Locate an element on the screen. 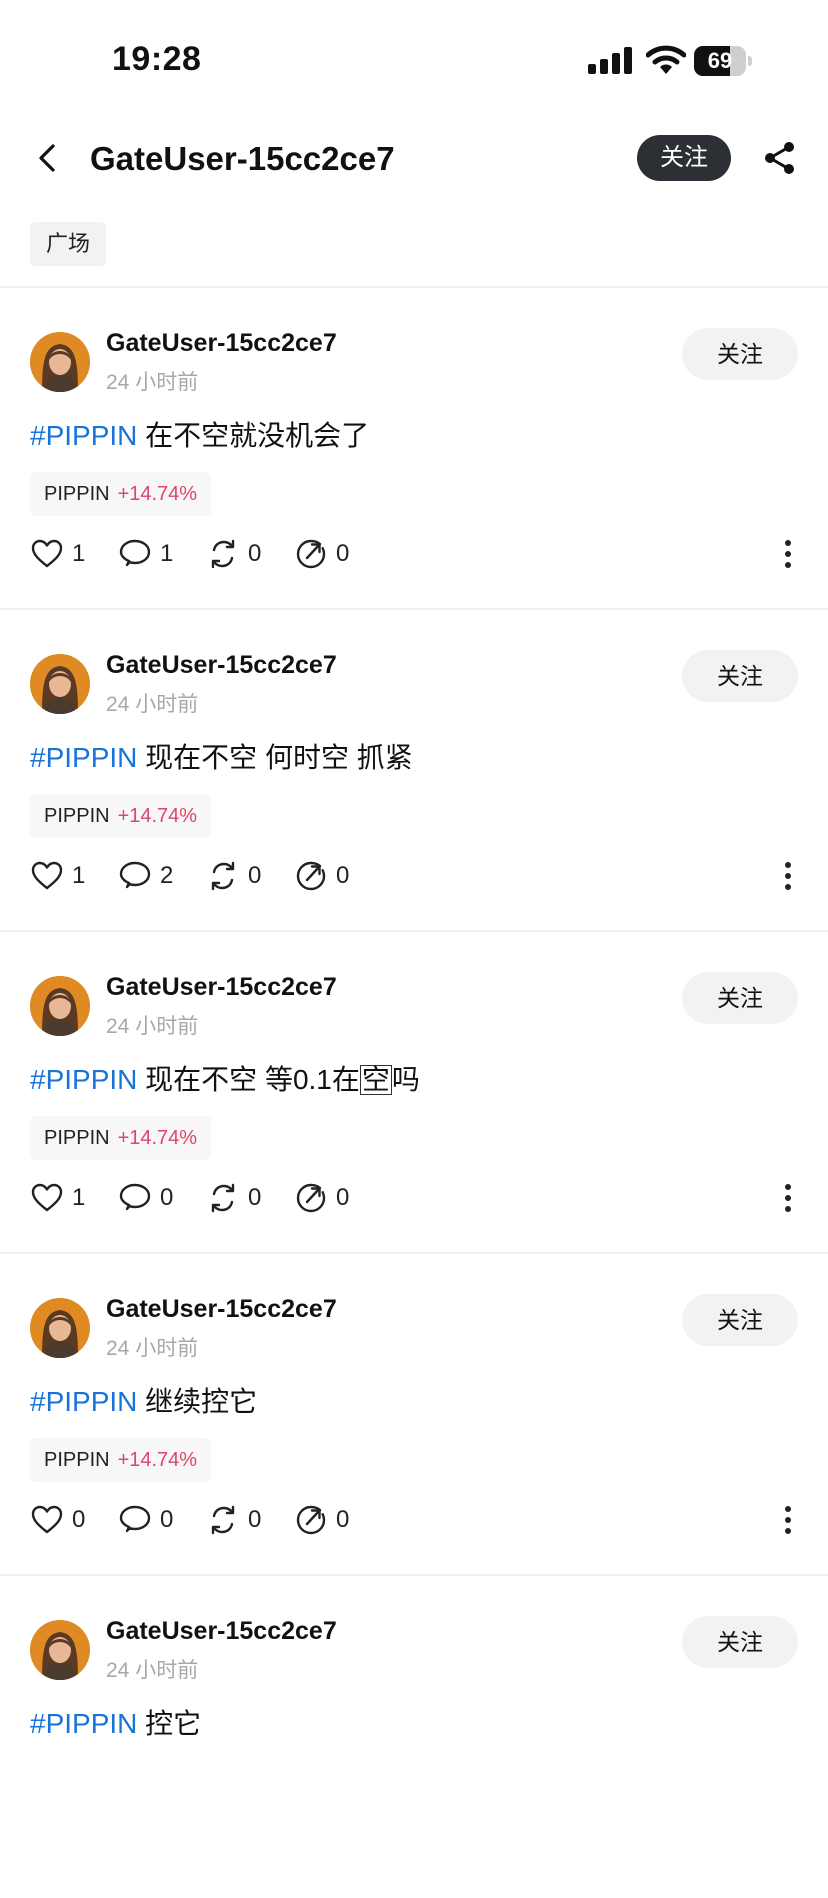 The width and height of the screenshot is (828, 1898). post-content: #PIPPIN 现在不空 何时空 抓紧 is located at coordinates (221, 756).